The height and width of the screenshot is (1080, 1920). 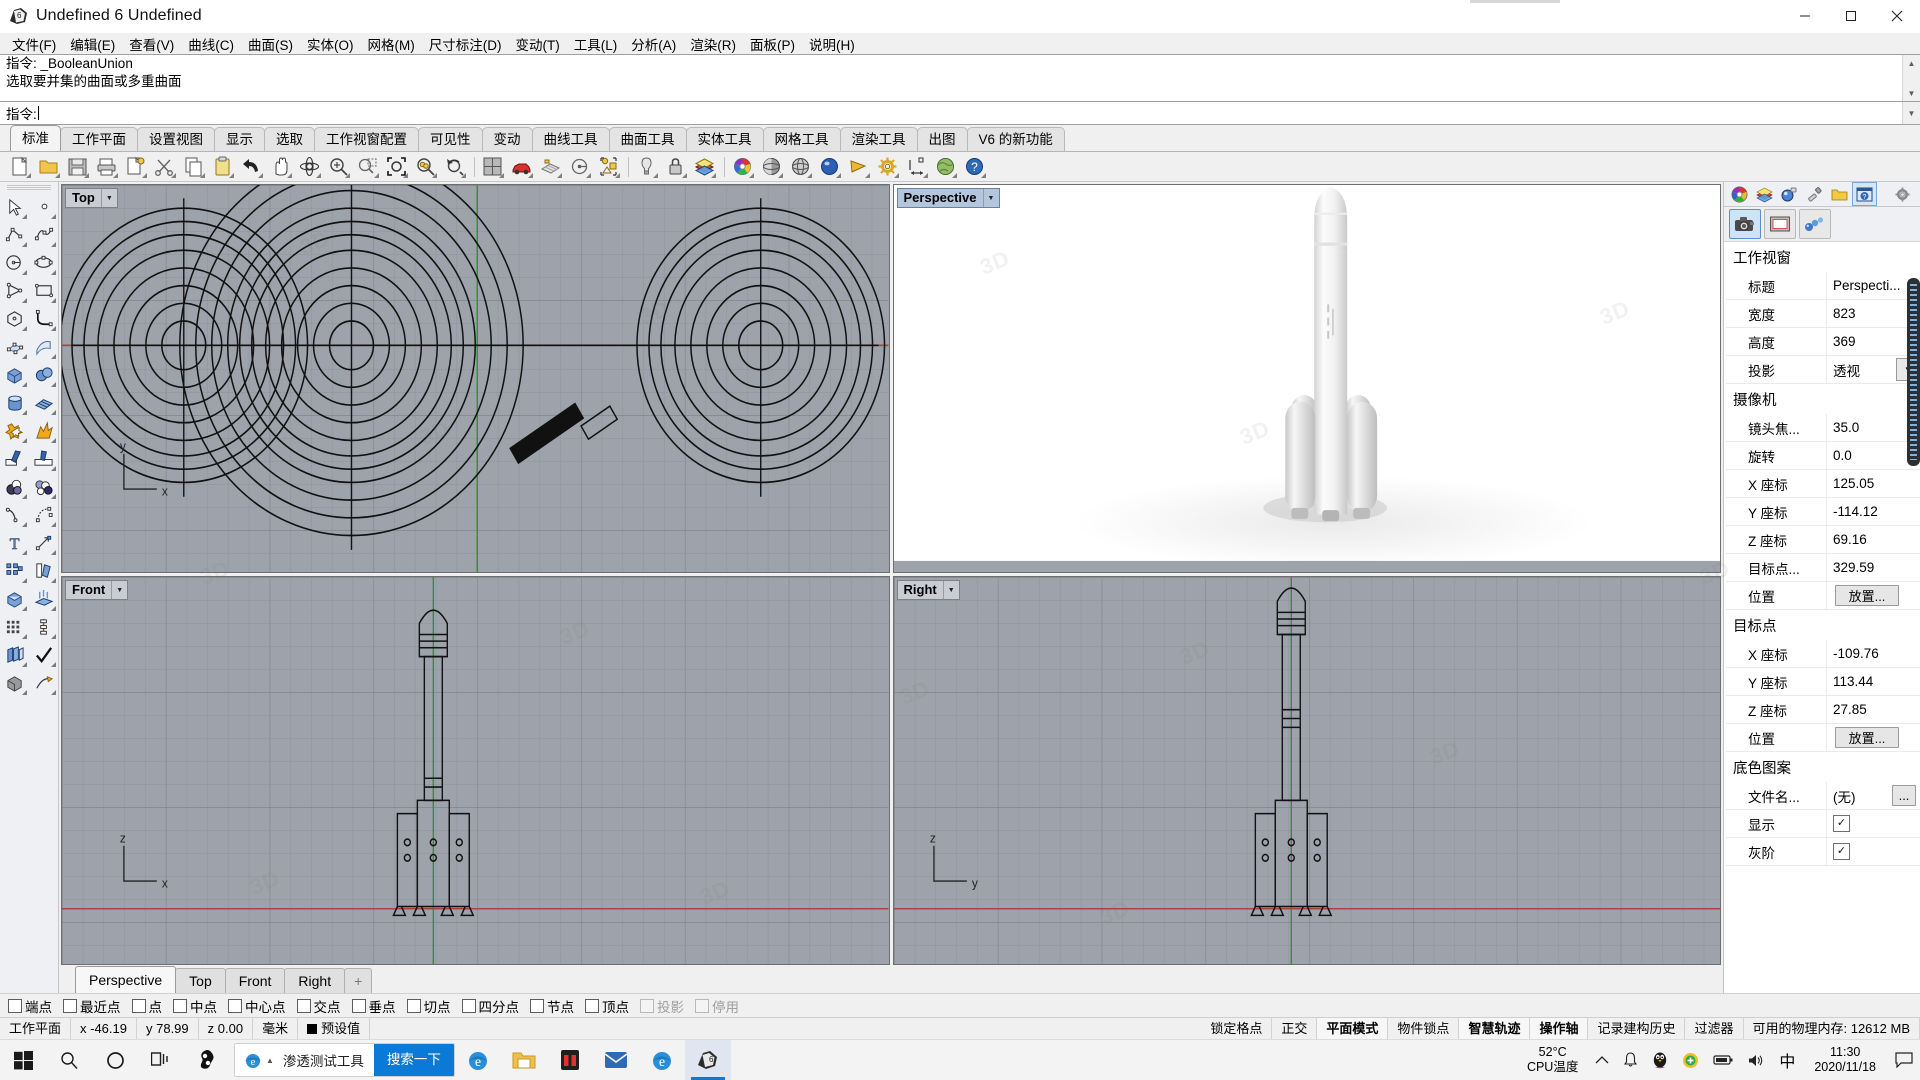 I want to click on dimension-tool-icon, so click(x=43, y=627).